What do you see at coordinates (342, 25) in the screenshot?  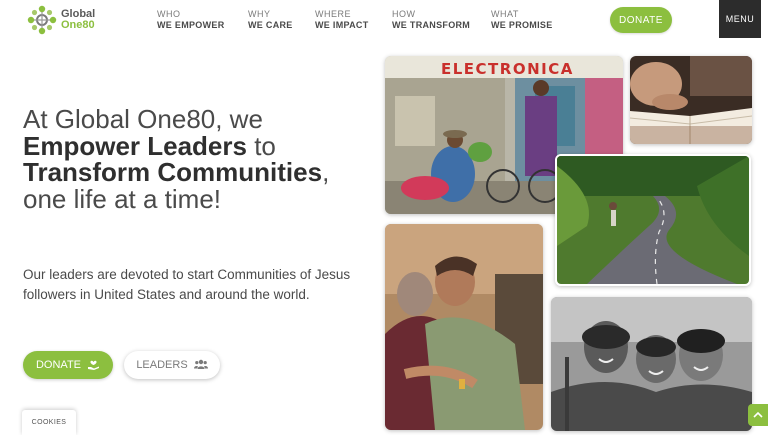 I see `nav-where-big: WE IMPACT` at bounding box center [342, 25].